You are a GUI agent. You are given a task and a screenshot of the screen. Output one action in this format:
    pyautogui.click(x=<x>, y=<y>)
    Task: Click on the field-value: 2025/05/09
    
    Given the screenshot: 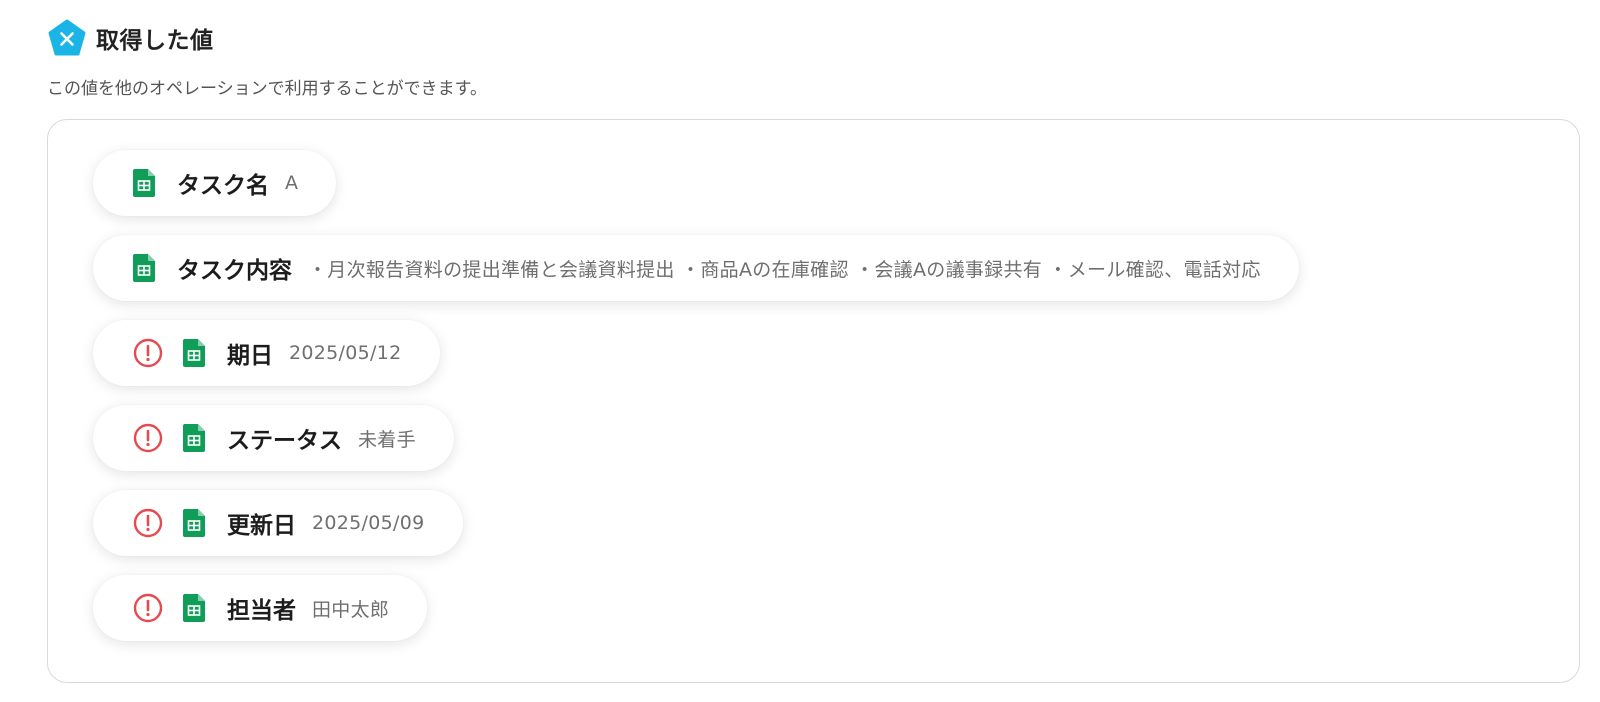 What is the action you would take?
    pyautogui.click(x=368, y=523)
    